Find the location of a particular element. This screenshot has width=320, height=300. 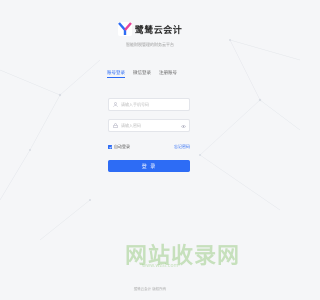

check-icon is located at coordinates (110, 147).